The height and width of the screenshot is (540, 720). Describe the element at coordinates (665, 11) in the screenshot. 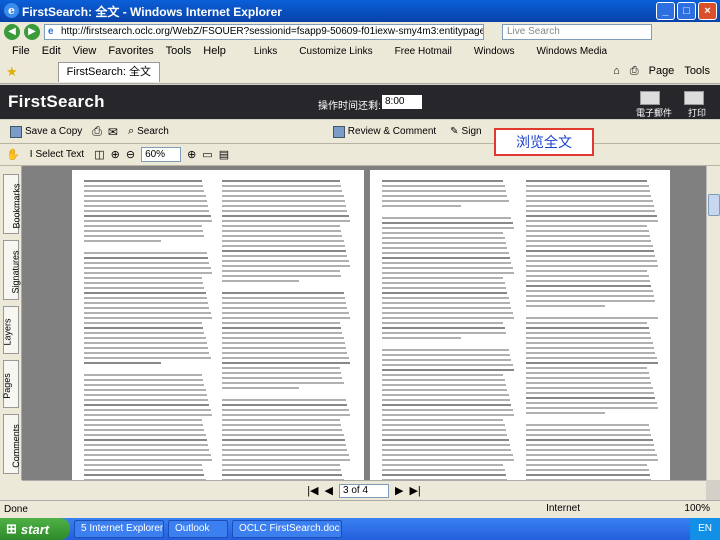

I see `minimize-icon: _` at that location.